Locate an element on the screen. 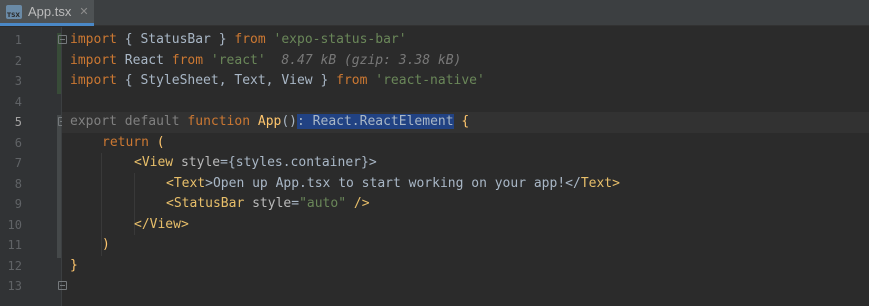 The width and height of the screenshot is (869, 306). line-number: 10 is located at coordinates (14, 224).